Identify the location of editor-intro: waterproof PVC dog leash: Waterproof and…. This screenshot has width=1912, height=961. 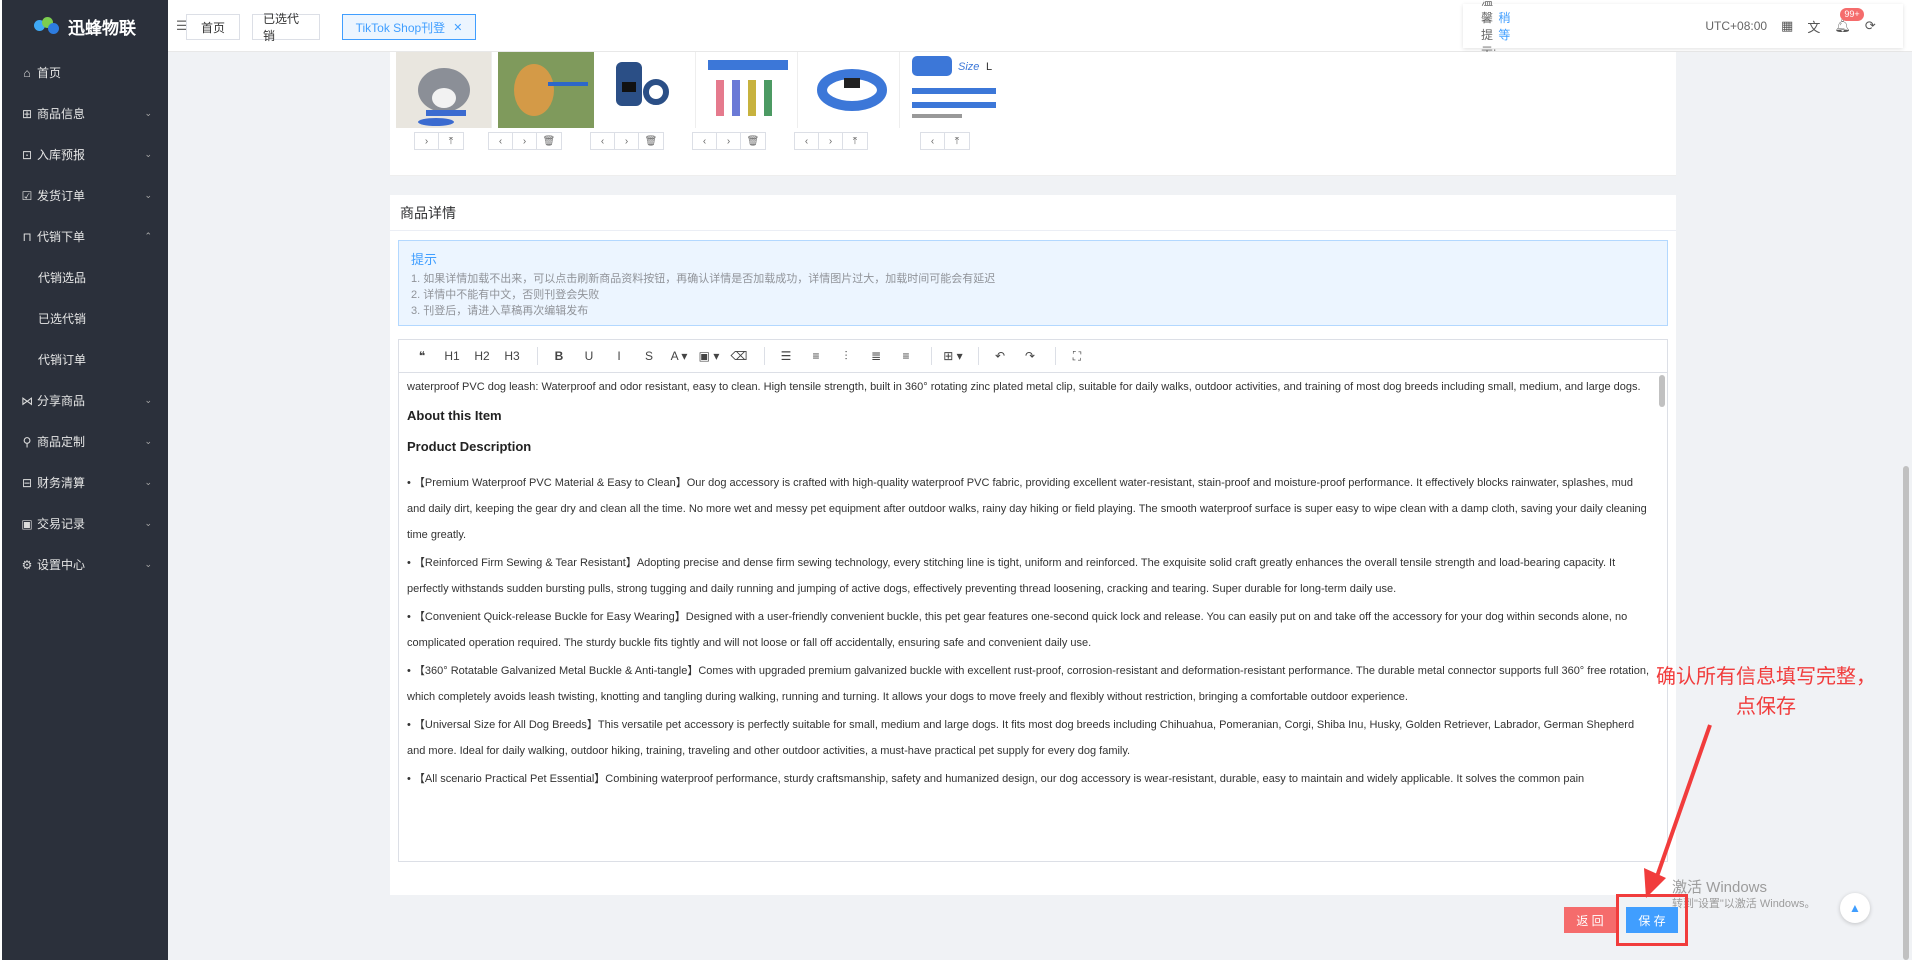
(1024, 387).